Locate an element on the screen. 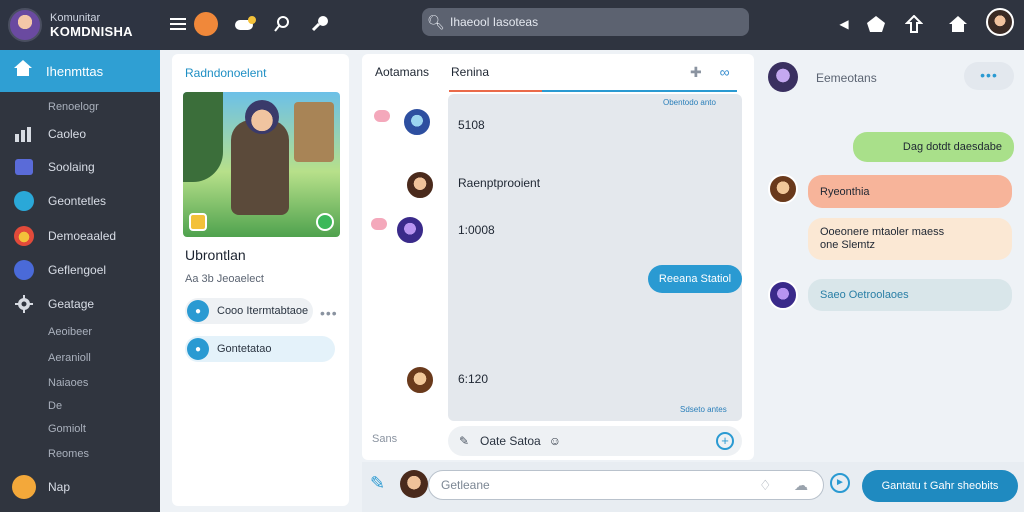 This screenshot has width=1024, height=512. character-icon is located at coordinates (24, 236).